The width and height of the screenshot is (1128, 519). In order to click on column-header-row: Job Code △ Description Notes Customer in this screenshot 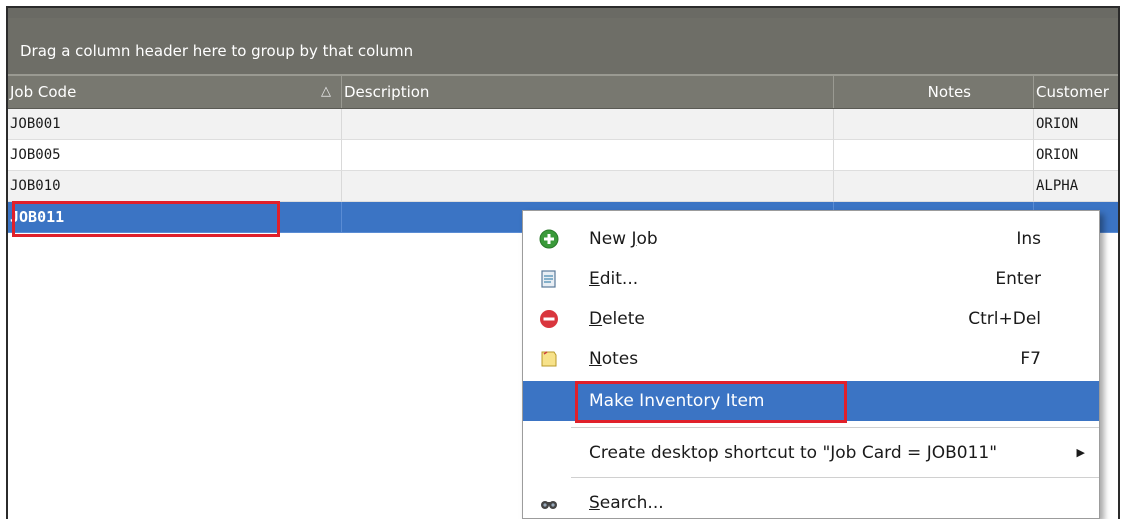, I will do `click(563, 92)`.